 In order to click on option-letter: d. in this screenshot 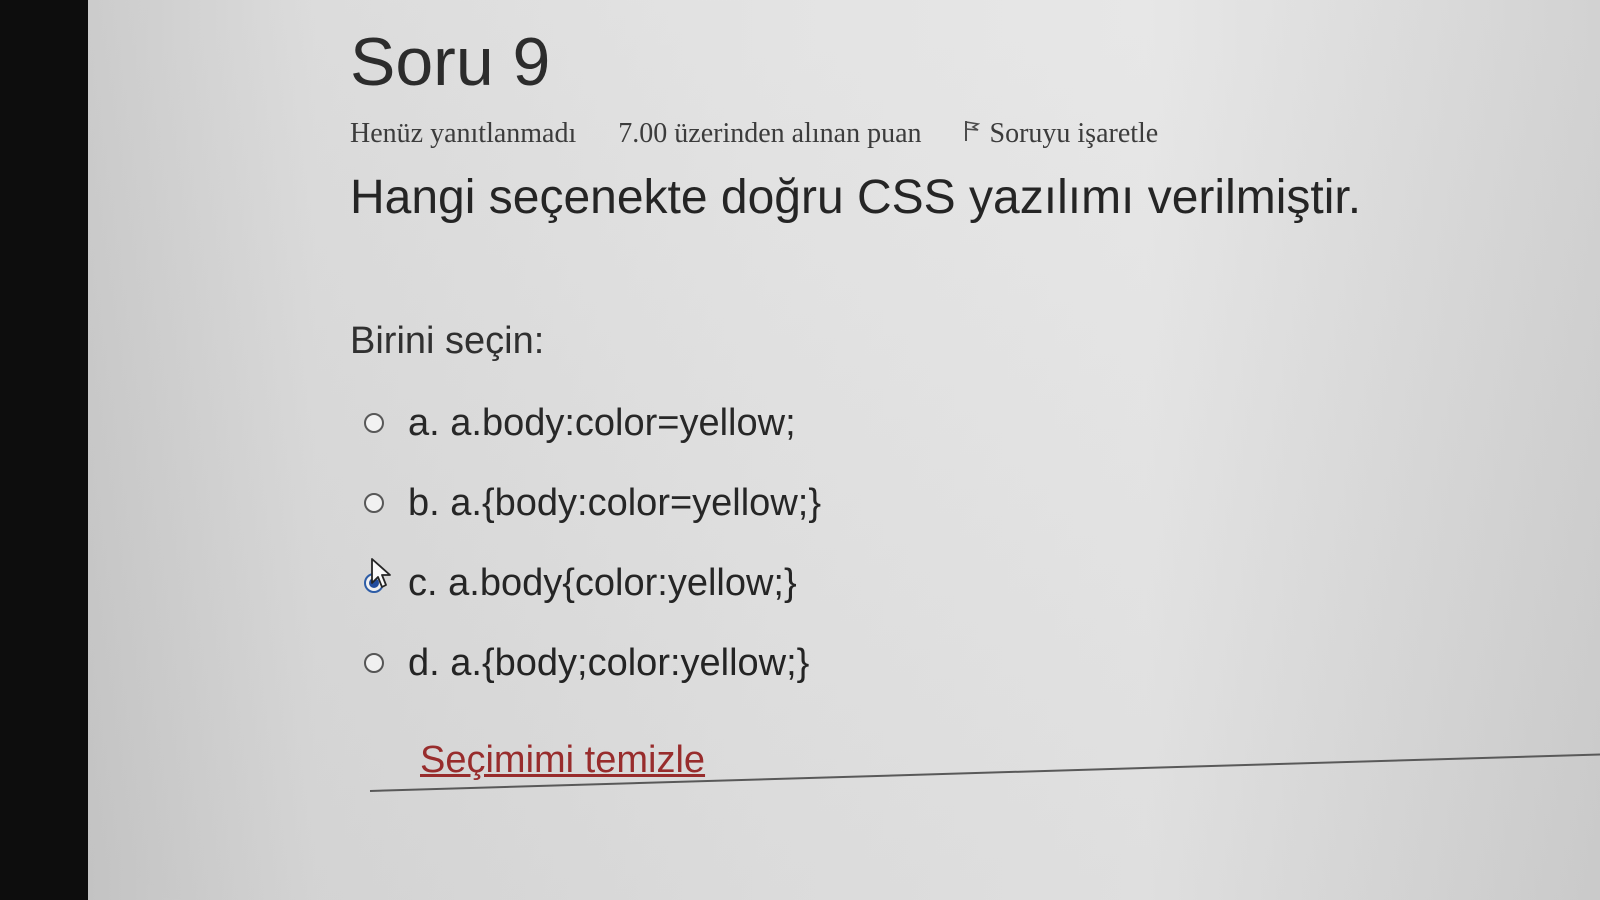, I will do `click(424, 662)`.